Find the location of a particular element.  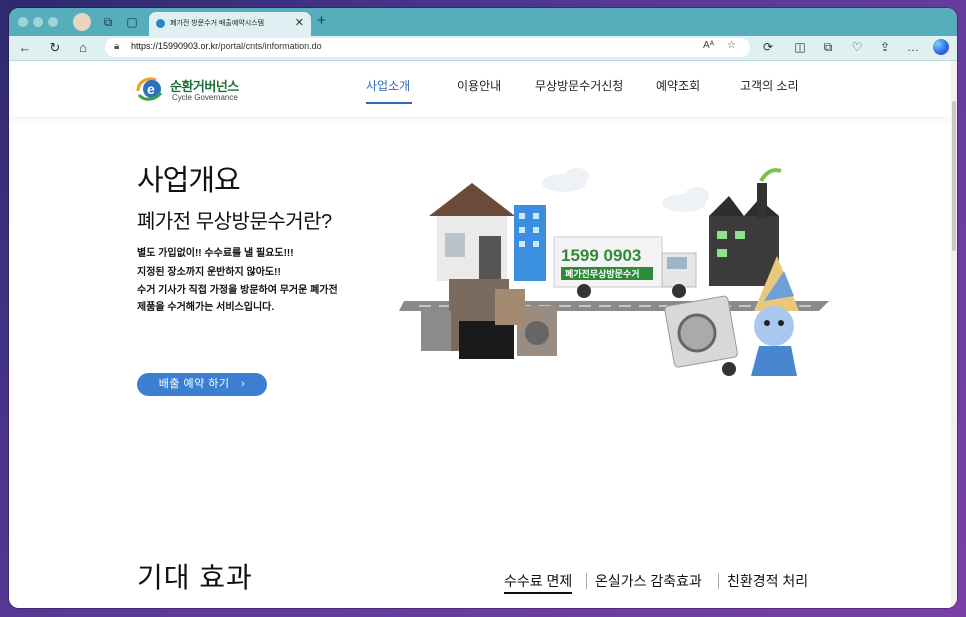

lock-icon: 🔒︎ is located at coordinates (117, 46).